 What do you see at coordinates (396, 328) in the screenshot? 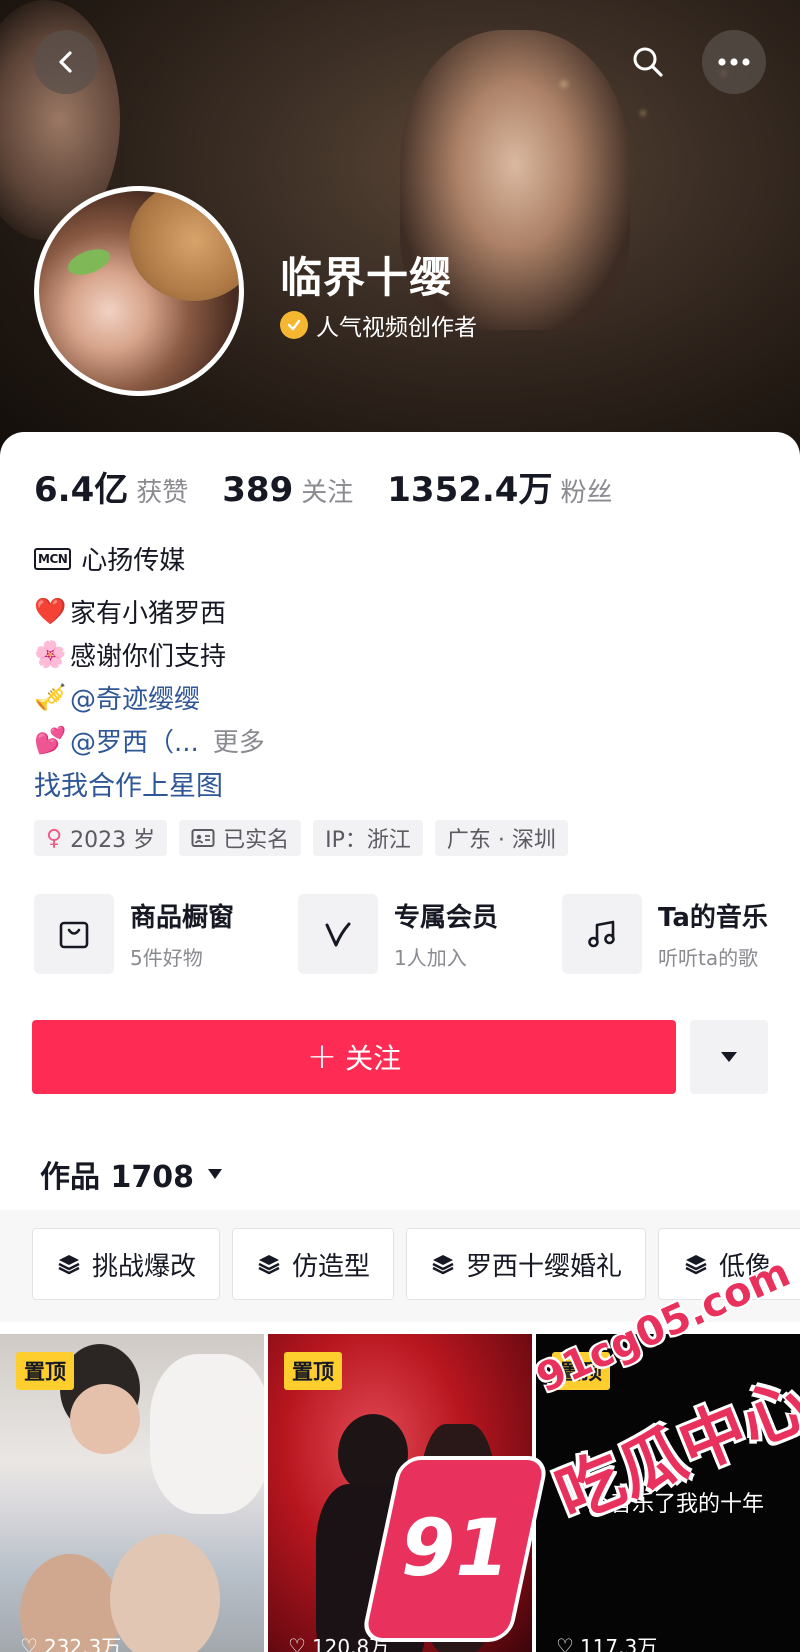
I see `verification-text: 人气视频创作者` at bounding box center [396, 328].